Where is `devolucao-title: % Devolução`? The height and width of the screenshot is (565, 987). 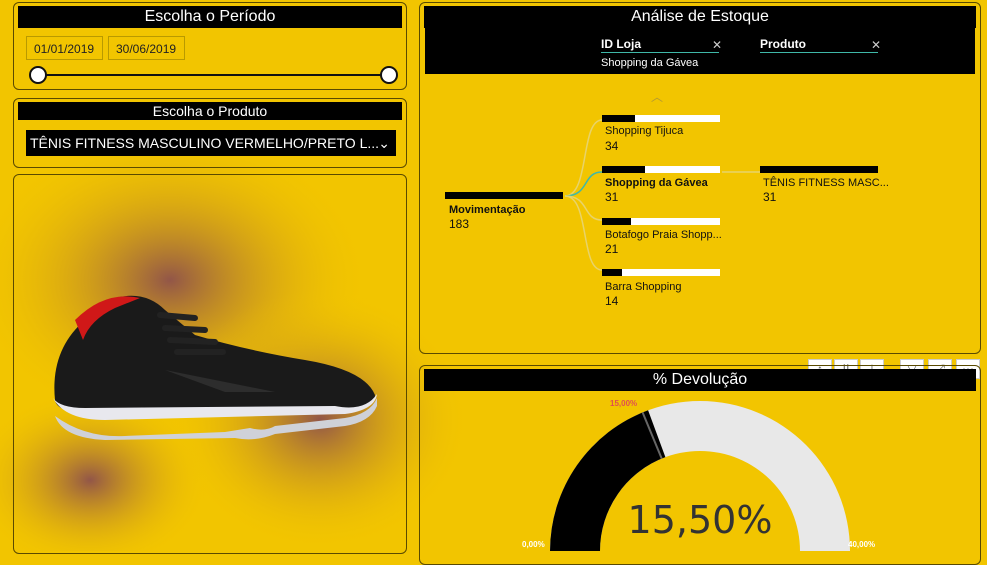 devolucao-title: % Devolução is located at coordinates (700, 380).